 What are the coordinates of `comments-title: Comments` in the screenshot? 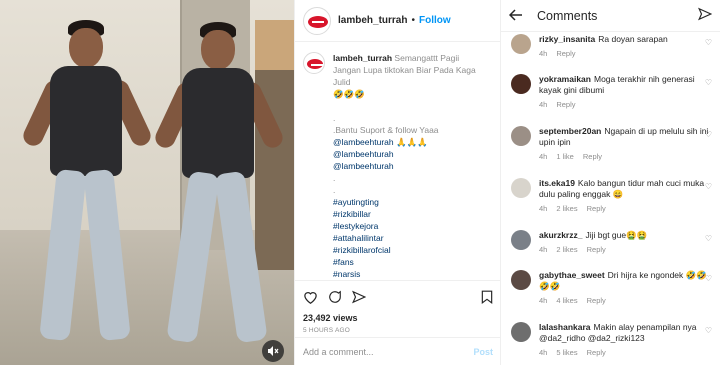 It's located at (567, 15).